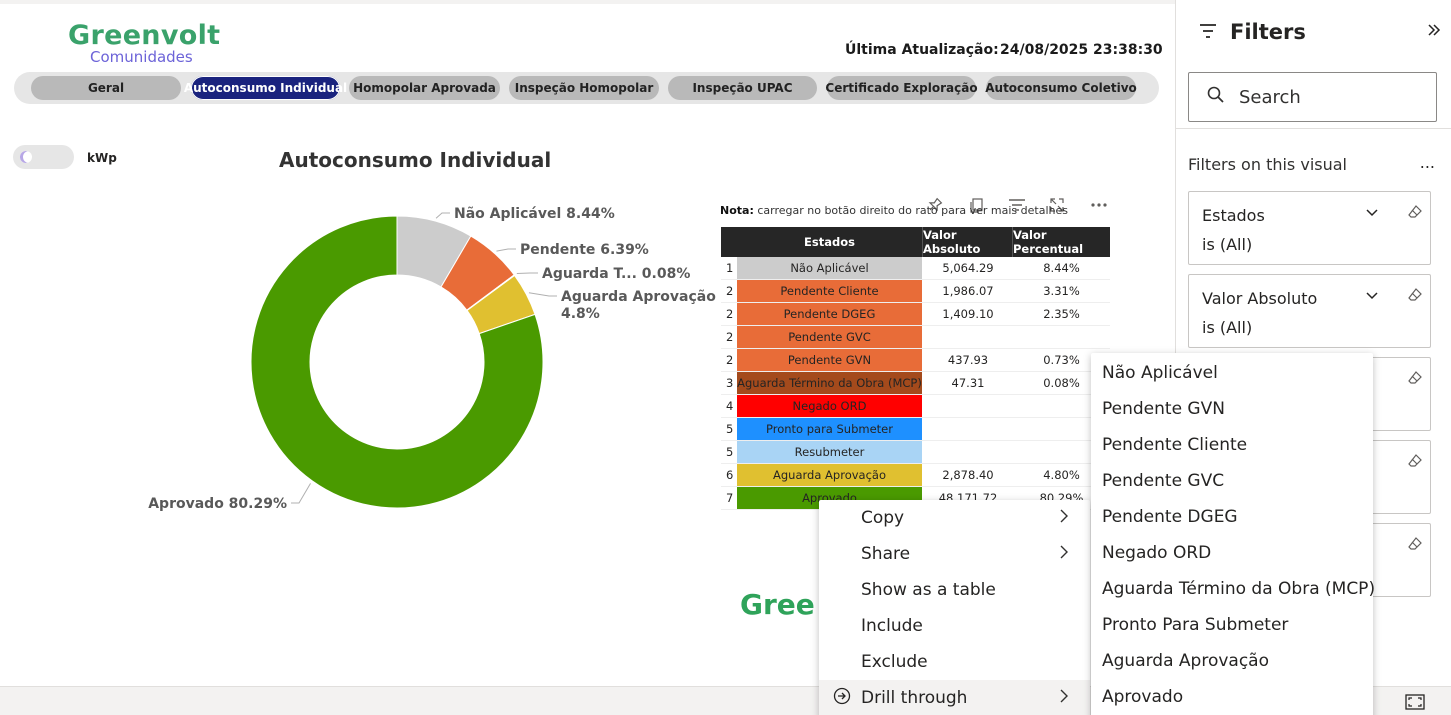  What do you see at coordinates (26, 157) in the screenshot?
I see `toggle-knob` at bounding box center [26, 157].